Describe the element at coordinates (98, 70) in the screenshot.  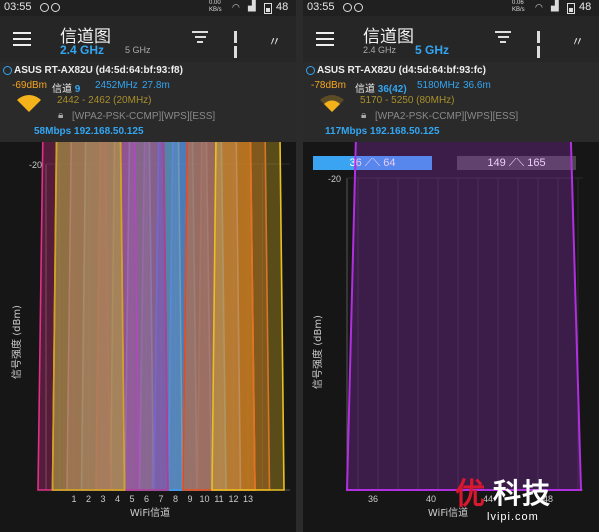
I see `ssid: ASUS RT-AX82U (d4:5d:64:bf:93:f8)` at that location.